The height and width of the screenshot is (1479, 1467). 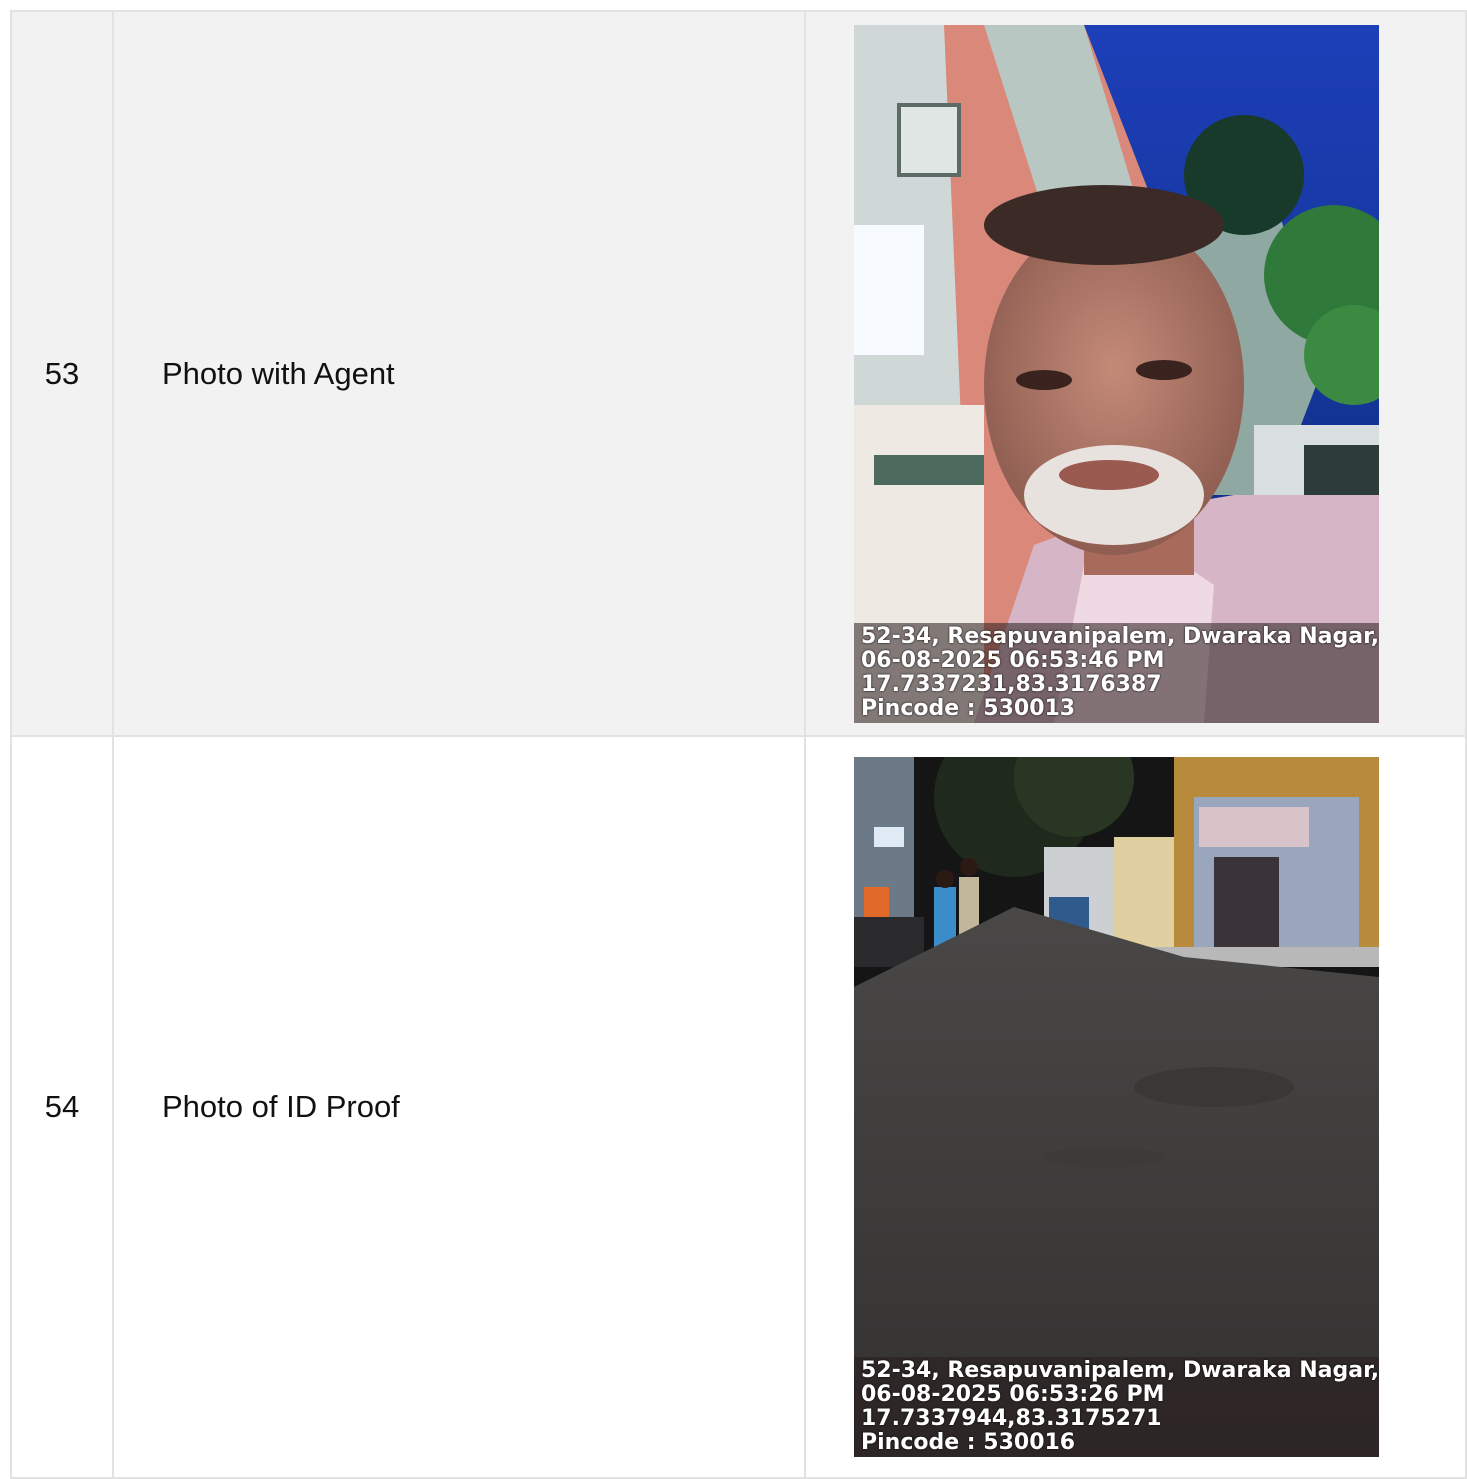 What do you see at coordinates (1011, 1418) in the screenshot?
I see `stamp-coords: 17.7337944,83.3175271` at bounding box center [1011, 1418].